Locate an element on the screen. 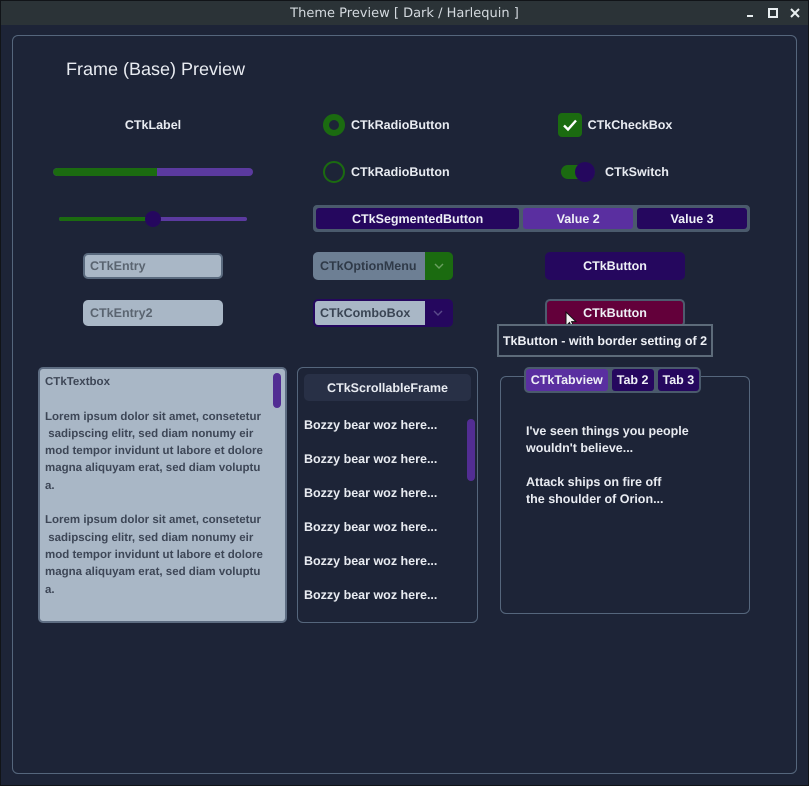 This screenshot has height=786, width=809. text-box is located at coordinates (162, 495).